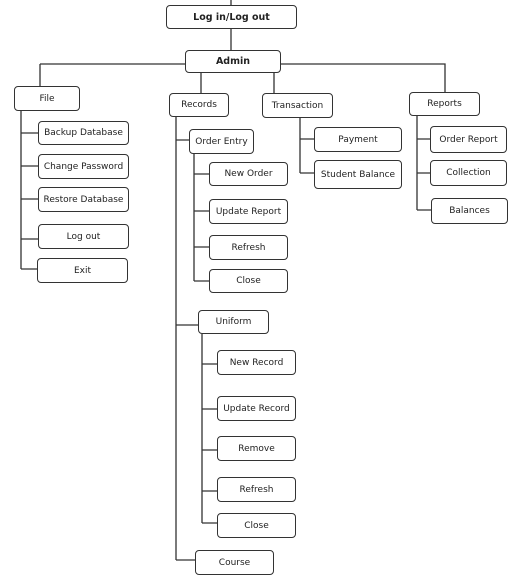  What do you see at coordinates (248, 211) in the screenshot?
I see `update-report-node: Update Report` at bounding box center [248, 211].